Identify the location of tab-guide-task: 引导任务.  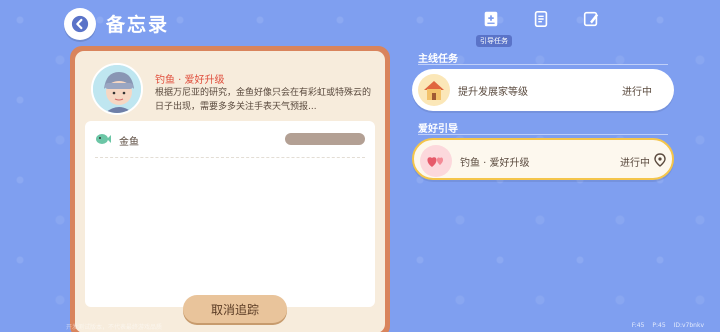
(494, 27).